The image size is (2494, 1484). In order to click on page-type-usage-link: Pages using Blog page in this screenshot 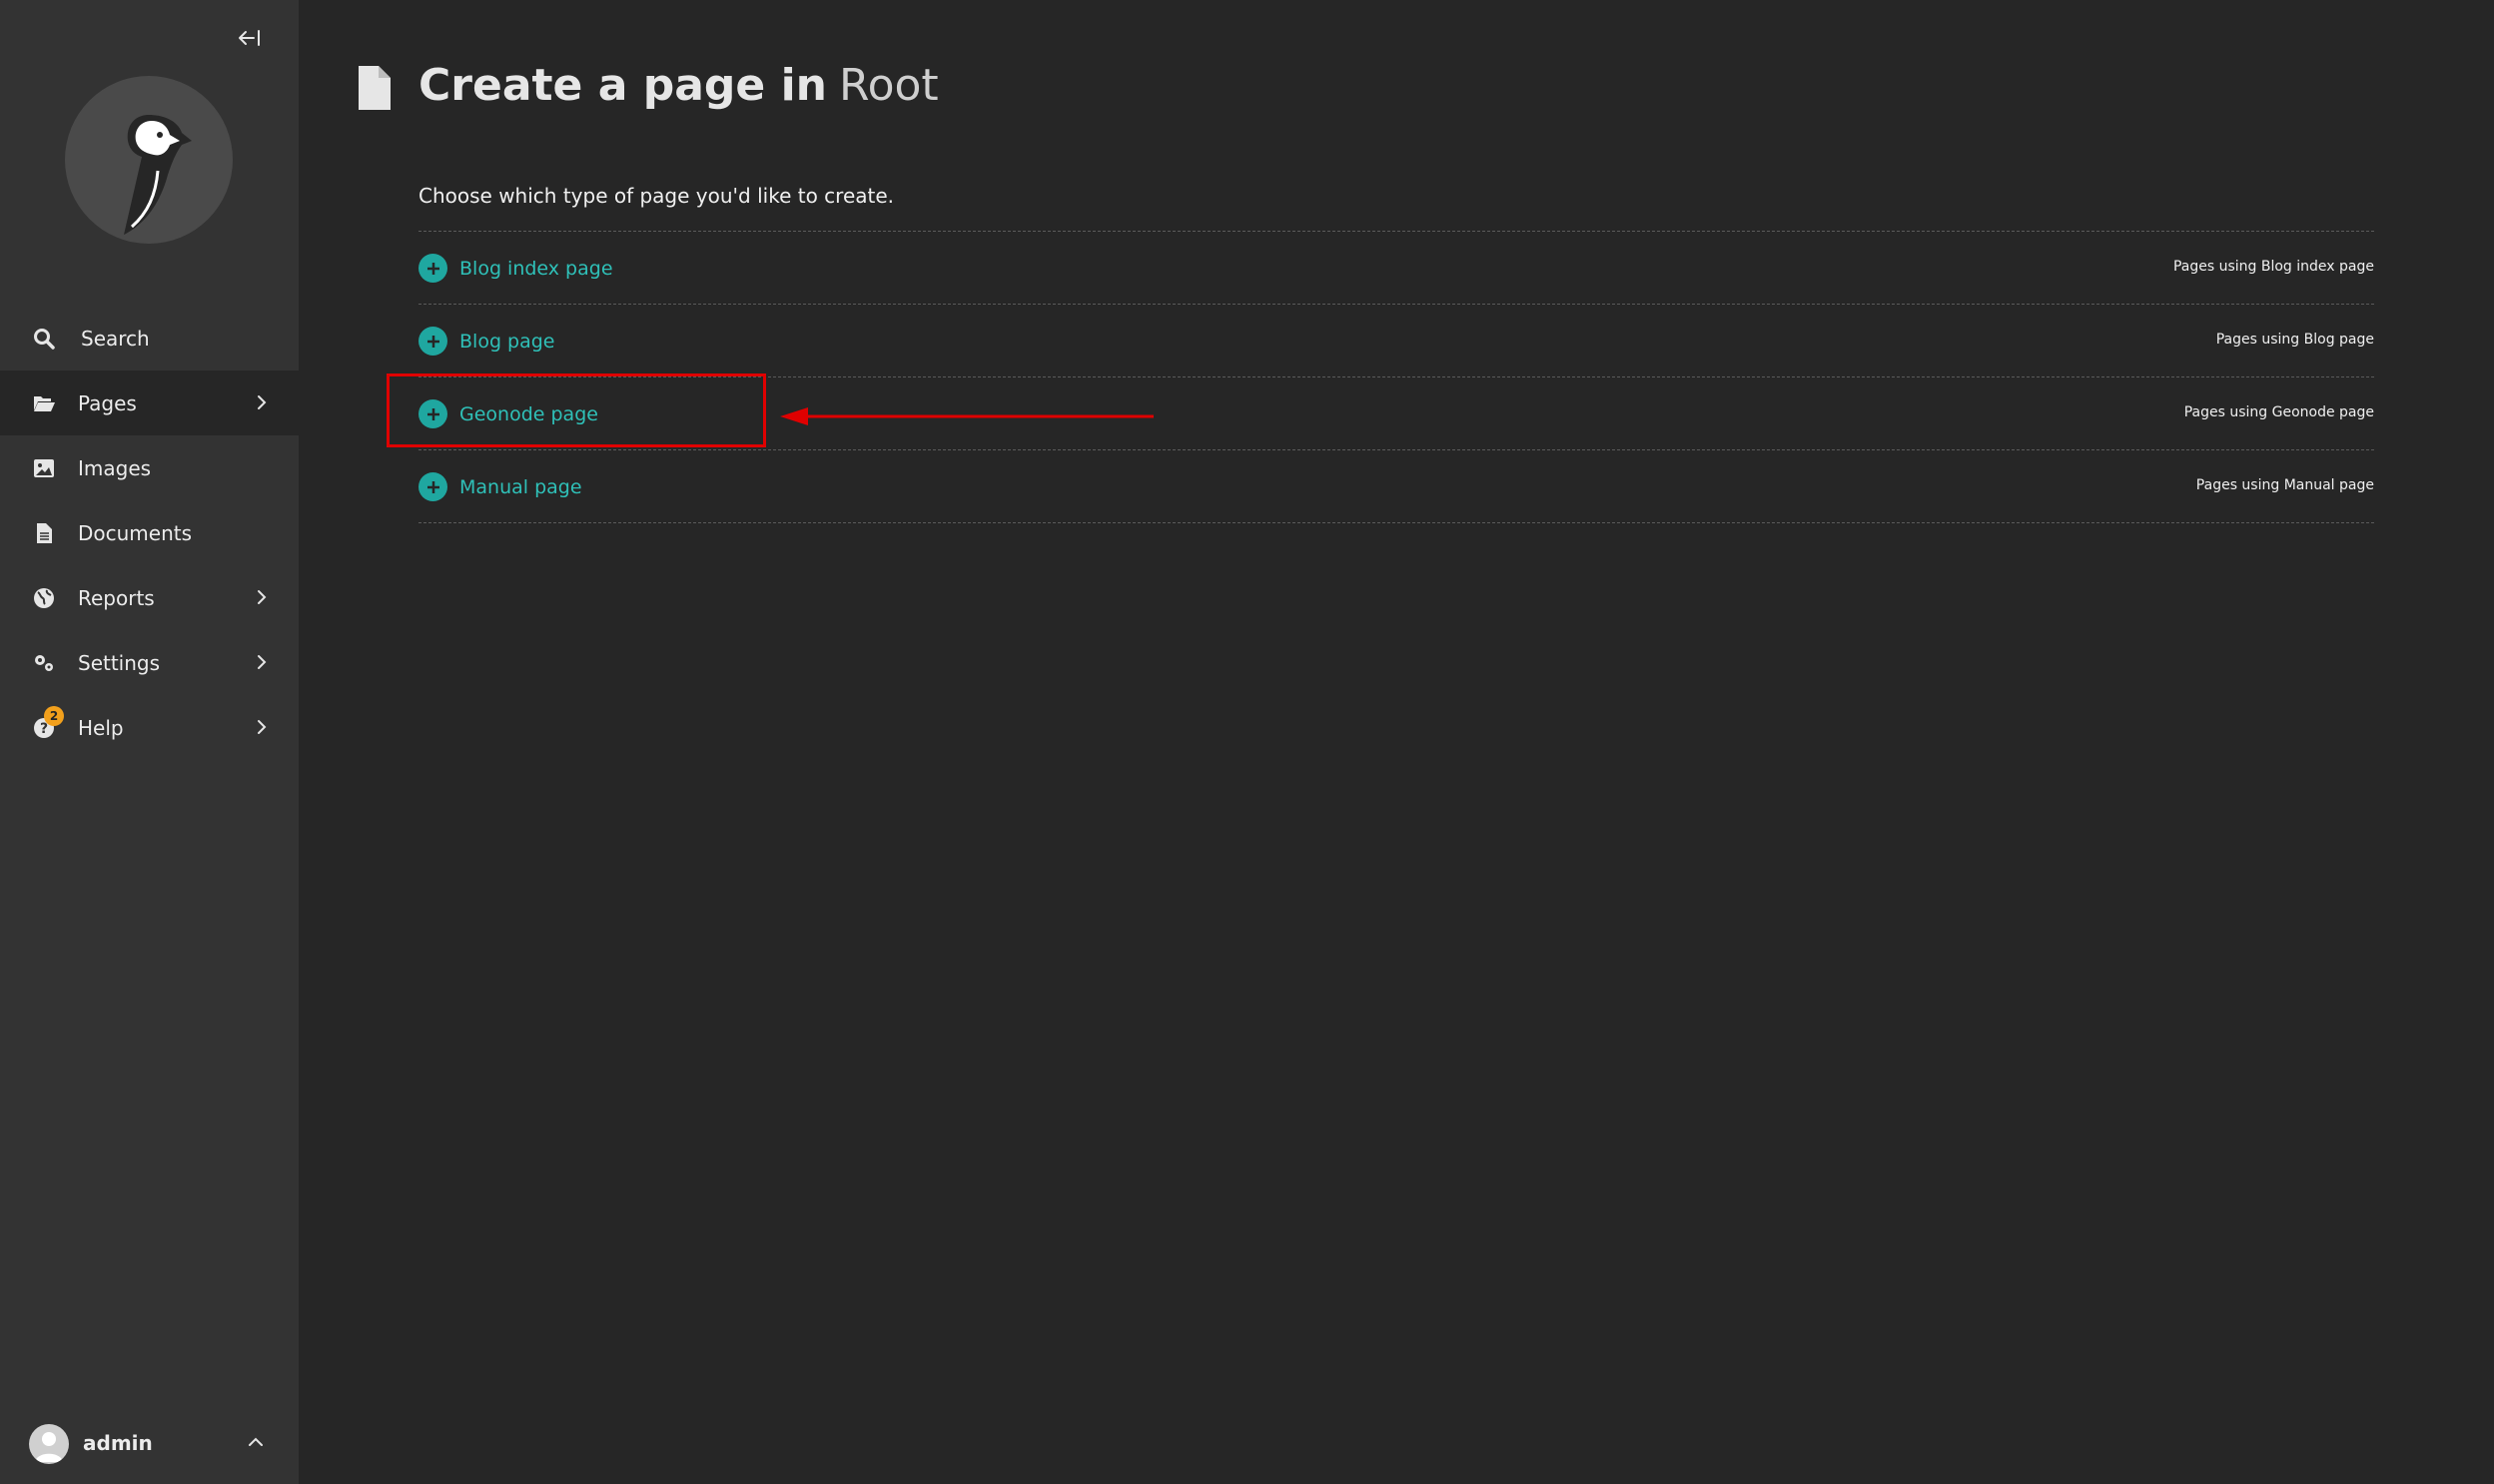, I will do `click(2295, 340)`.